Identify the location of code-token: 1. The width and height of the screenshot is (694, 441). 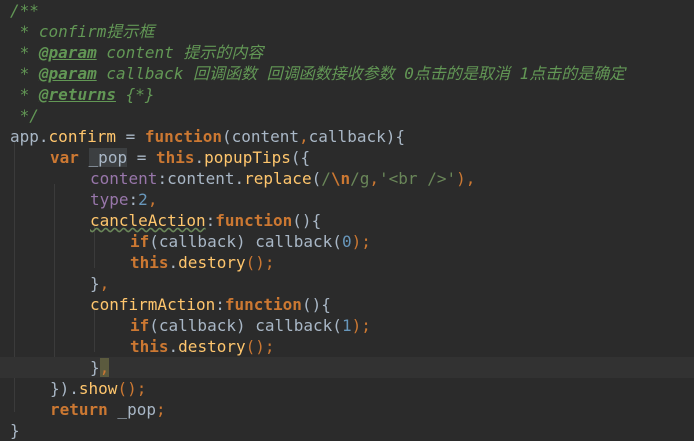
(346, 325).